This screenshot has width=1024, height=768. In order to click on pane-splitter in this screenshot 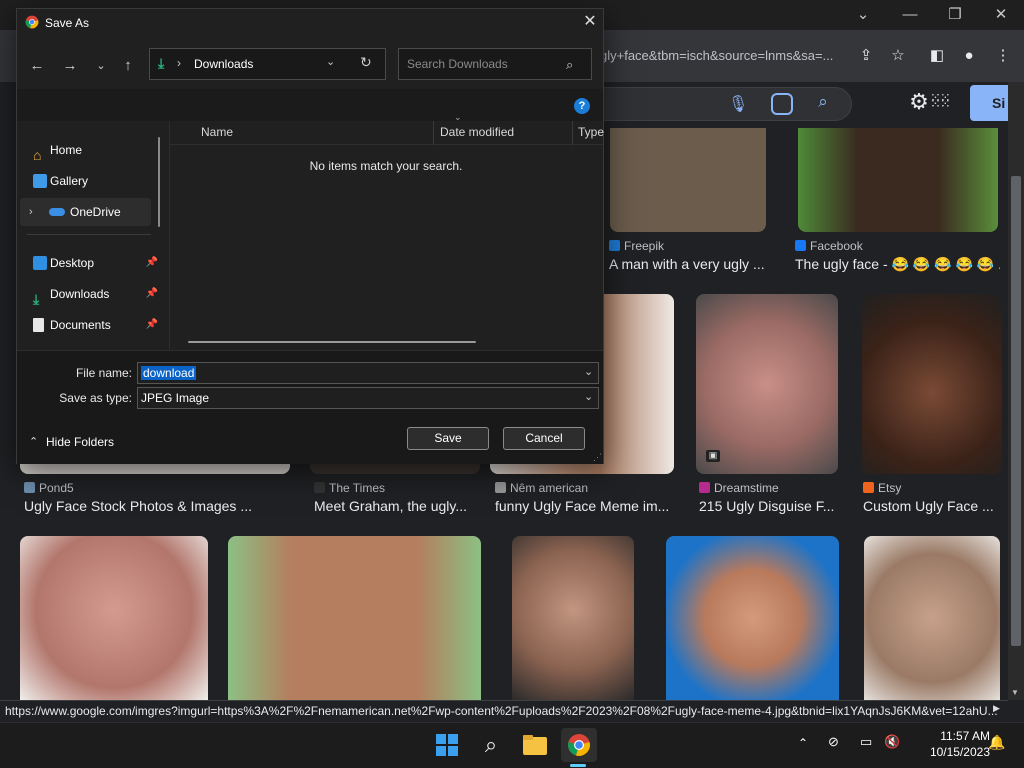, I will do `click(169, 235)`.